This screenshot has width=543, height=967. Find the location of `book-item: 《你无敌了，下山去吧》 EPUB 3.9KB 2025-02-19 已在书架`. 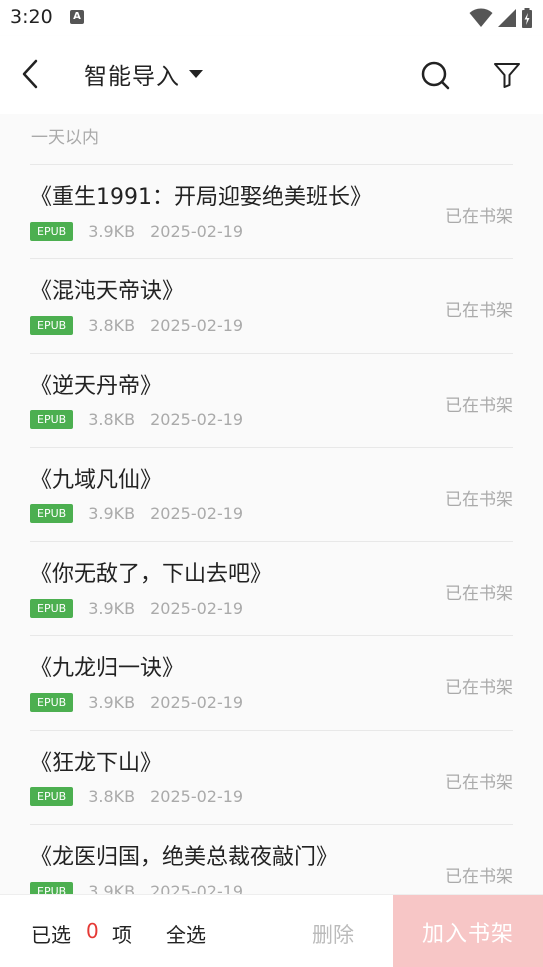

book-item: 《你无敌了，下山去吧》 EPUB 3.9KB 2025-02-19 已在书架 is located at coordinates (271, 588).